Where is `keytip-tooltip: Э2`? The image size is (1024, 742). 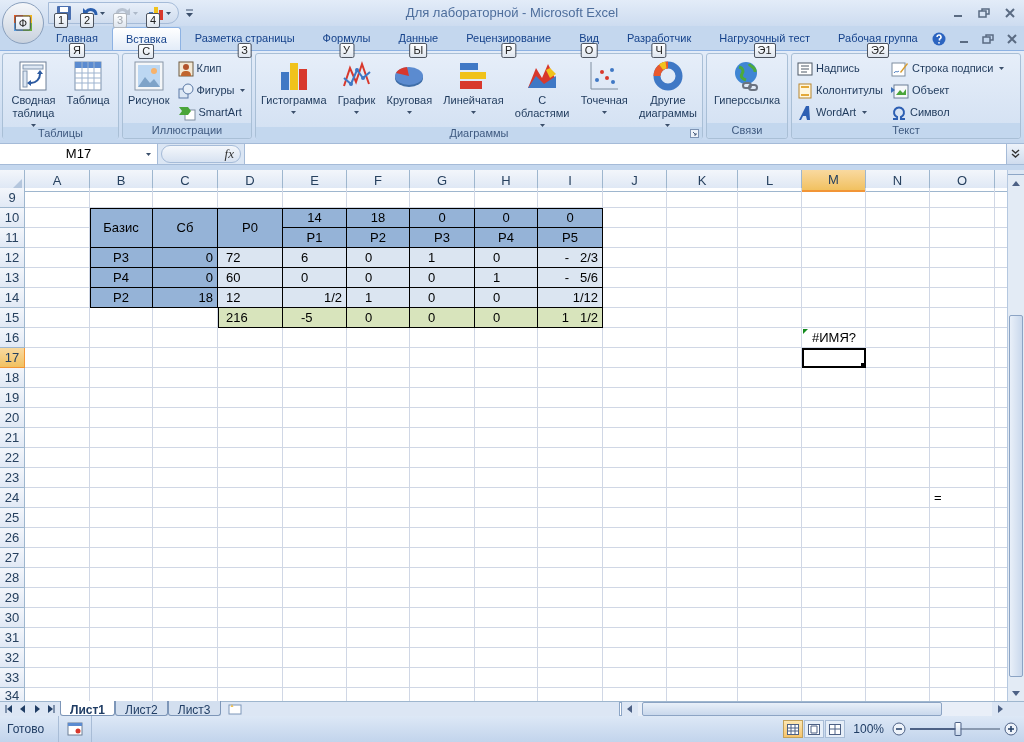
keytip-tooltip: Э2 is located at coordinates (877, 51).